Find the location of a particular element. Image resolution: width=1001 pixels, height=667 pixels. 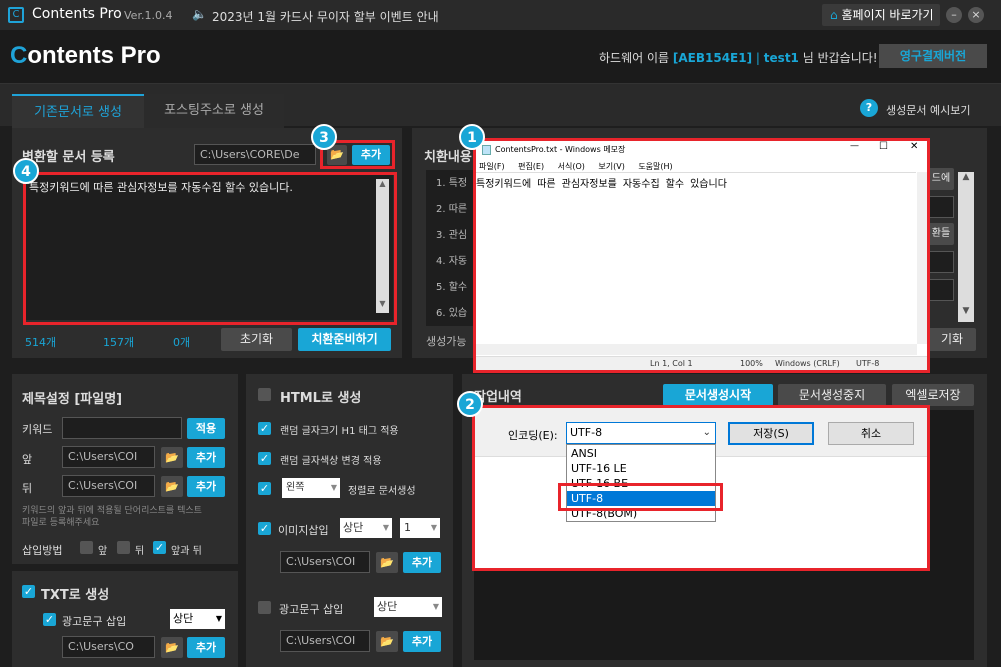

insert-both-label: 앞과 뒤 is located at coordinates (186, 551).